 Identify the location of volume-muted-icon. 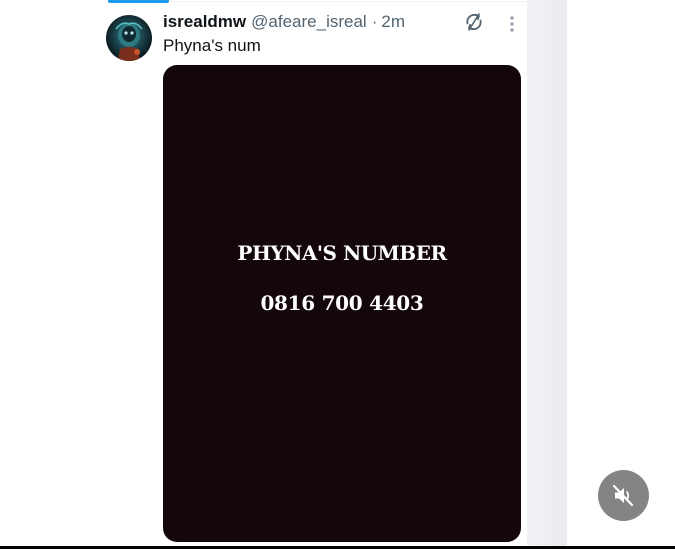
(623, 495).